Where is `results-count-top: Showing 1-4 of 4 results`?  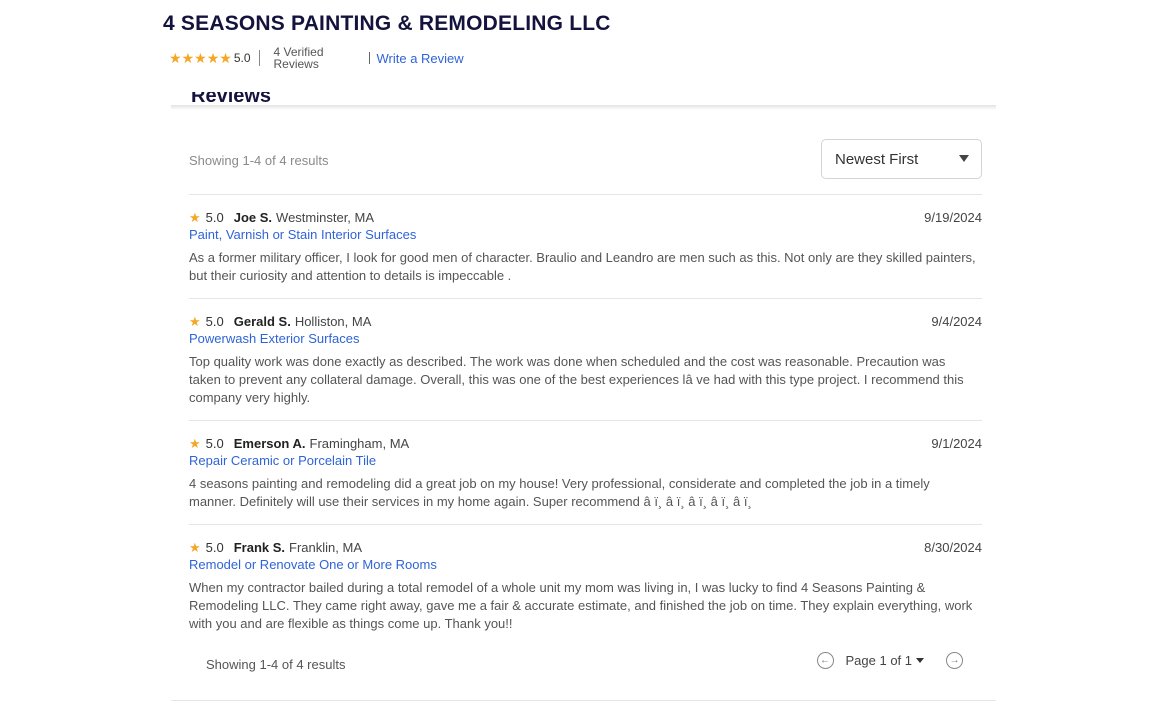
results-count-top: Showing 1-4 of 4 results is located at coordinates (259, 160).